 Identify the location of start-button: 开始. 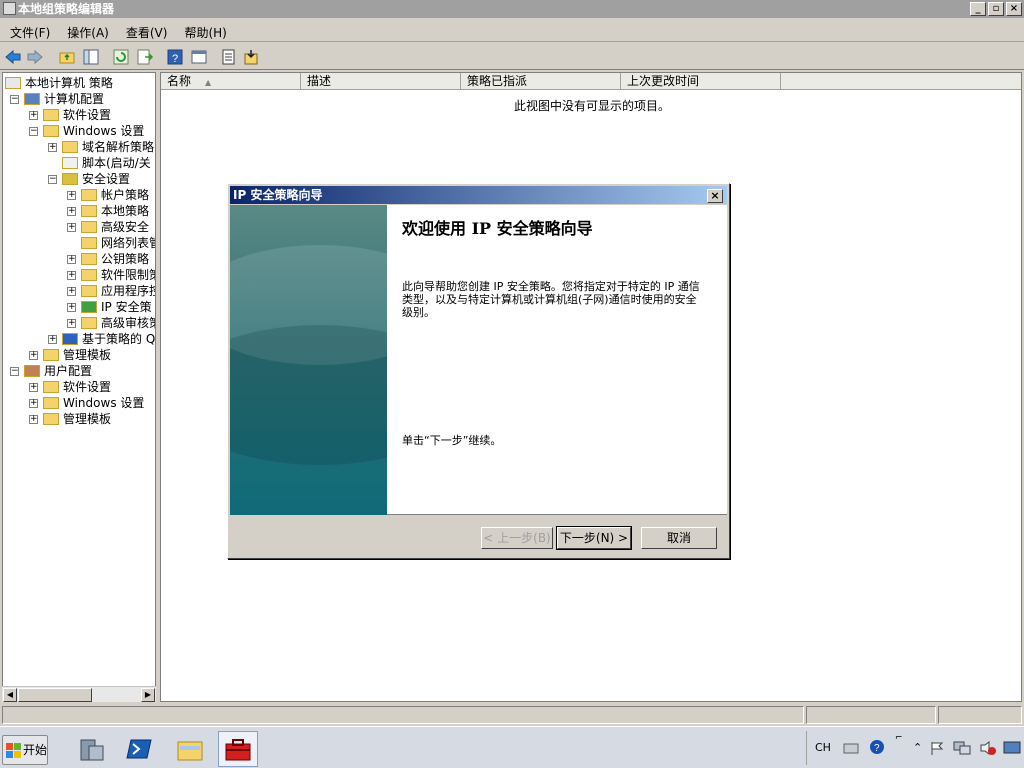
(25, 750).